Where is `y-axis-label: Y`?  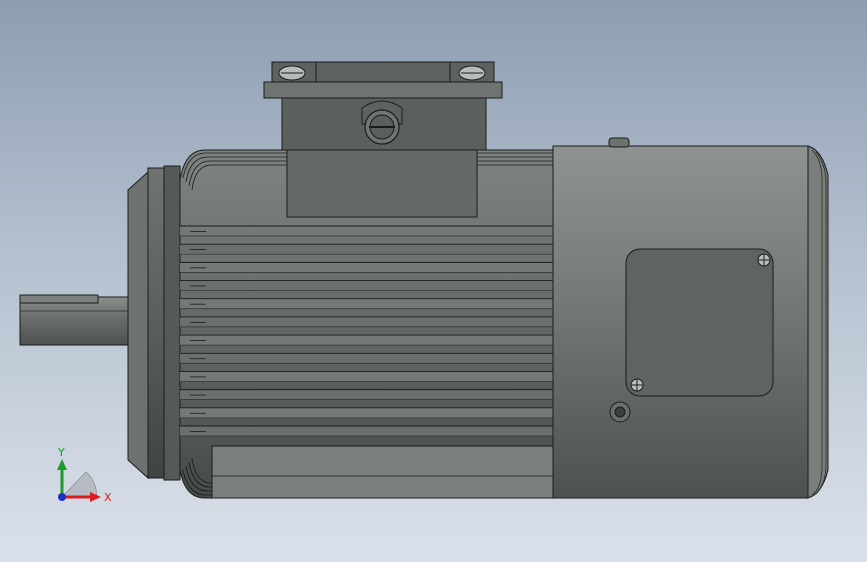 y-axis-label: Y is located at coordinates (61, 452).